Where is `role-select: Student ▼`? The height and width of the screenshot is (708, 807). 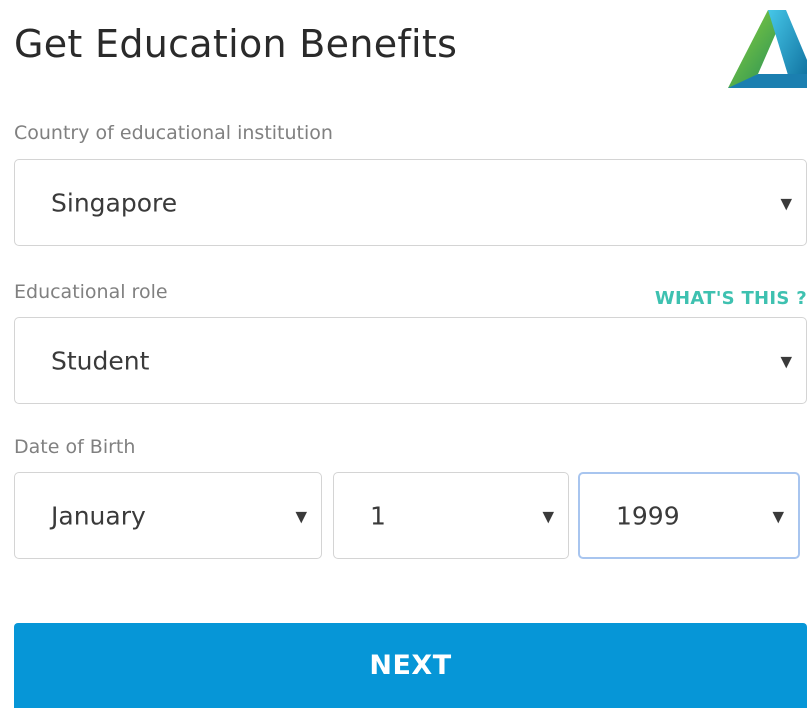 role-select: Student ▼ is located at coordinates (410, 360).